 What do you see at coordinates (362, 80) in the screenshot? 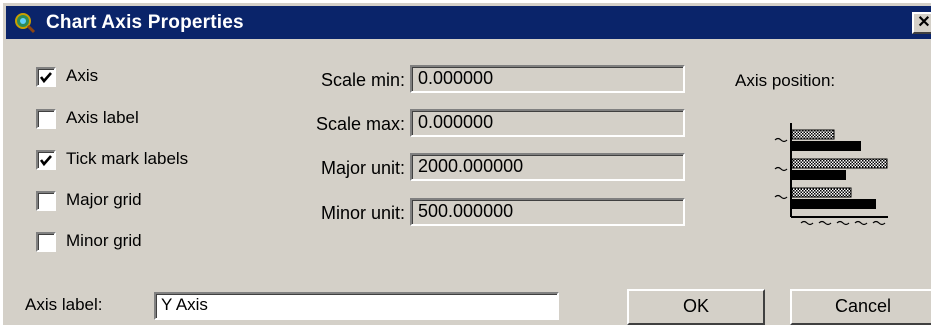
I see `scale-min-label: Scale min:` at bounding box center [362, 80].